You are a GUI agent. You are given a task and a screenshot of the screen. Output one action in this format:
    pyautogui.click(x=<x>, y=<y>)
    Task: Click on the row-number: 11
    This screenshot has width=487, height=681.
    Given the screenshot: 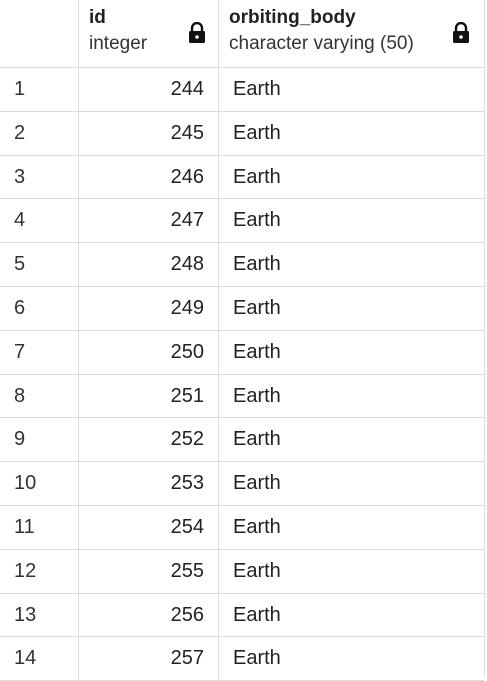 What is the action you would take?
    pyautogui.click(x=39, y=527)
    